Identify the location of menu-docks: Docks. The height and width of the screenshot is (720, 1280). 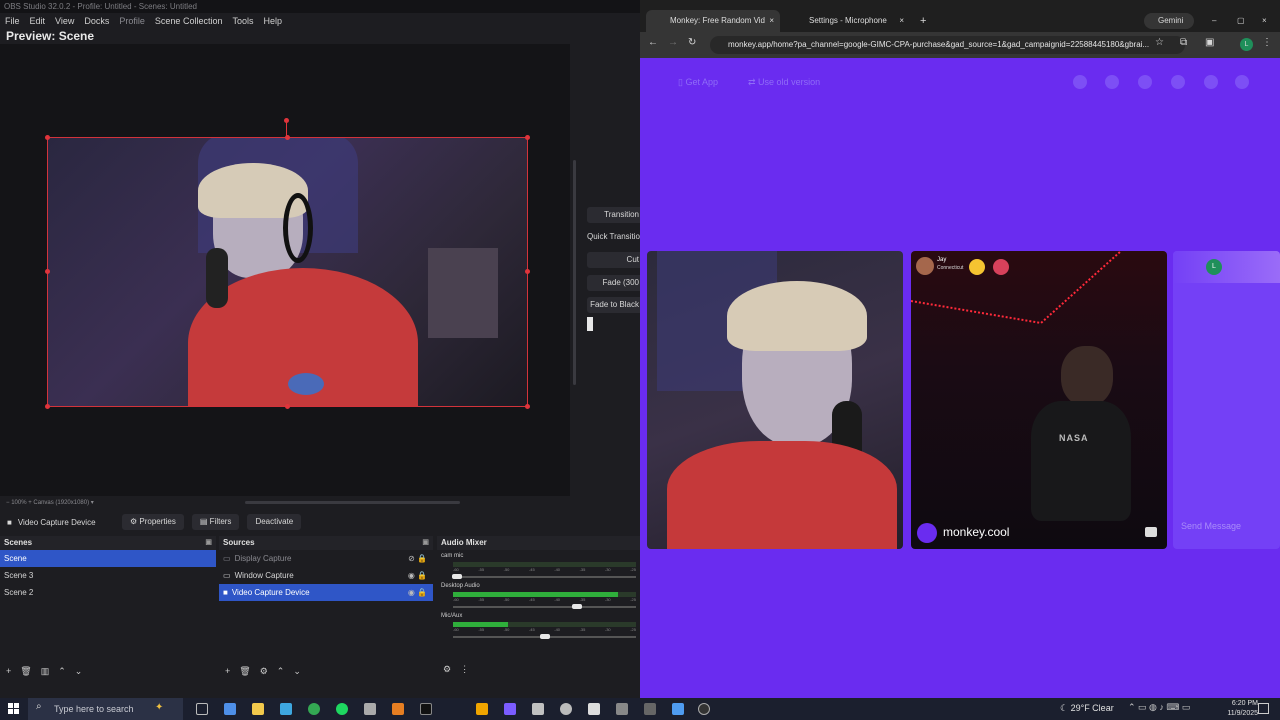
(96, 21).